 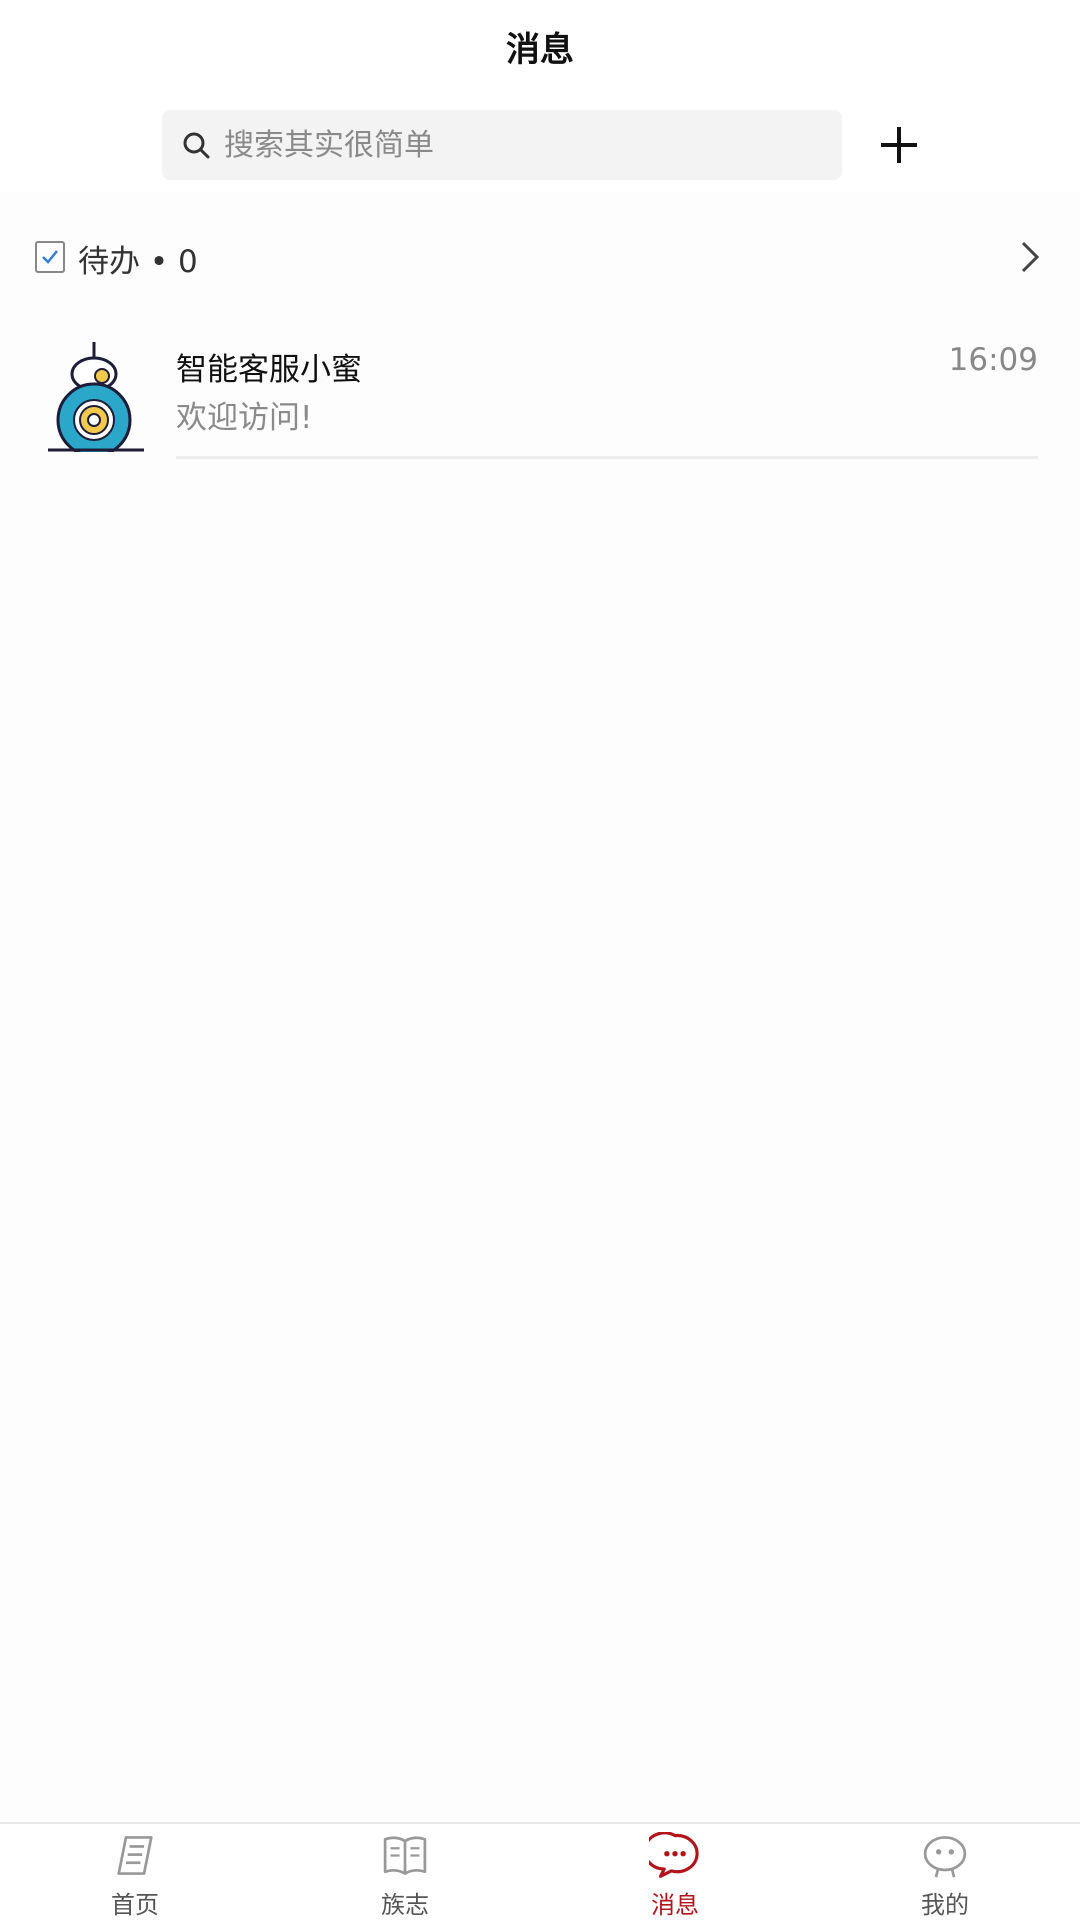 I want to click on search-box, so click(x=502, y=145).